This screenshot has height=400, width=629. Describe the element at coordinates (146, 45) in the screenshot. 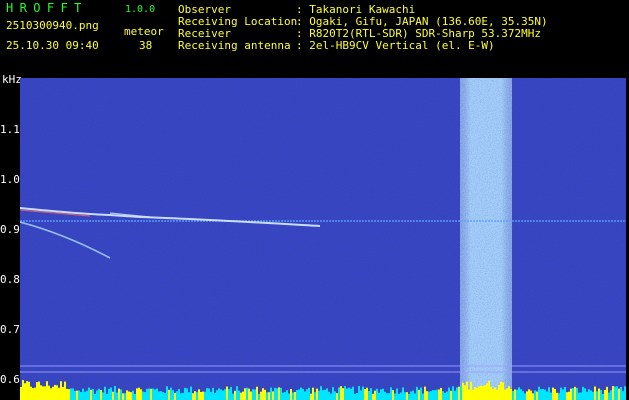

I see `meteor-count: 38` at that location.